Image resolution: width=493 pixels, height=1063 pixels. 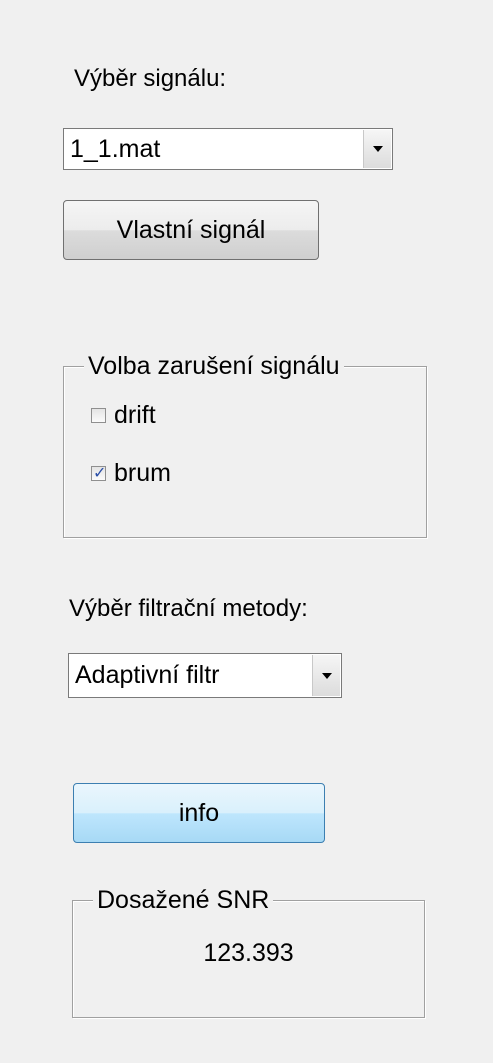 What do you see at coordinates (228, 149) in the screenshot?
I see `signal-select: 1_1.mat` at bounding box center [228, 149].